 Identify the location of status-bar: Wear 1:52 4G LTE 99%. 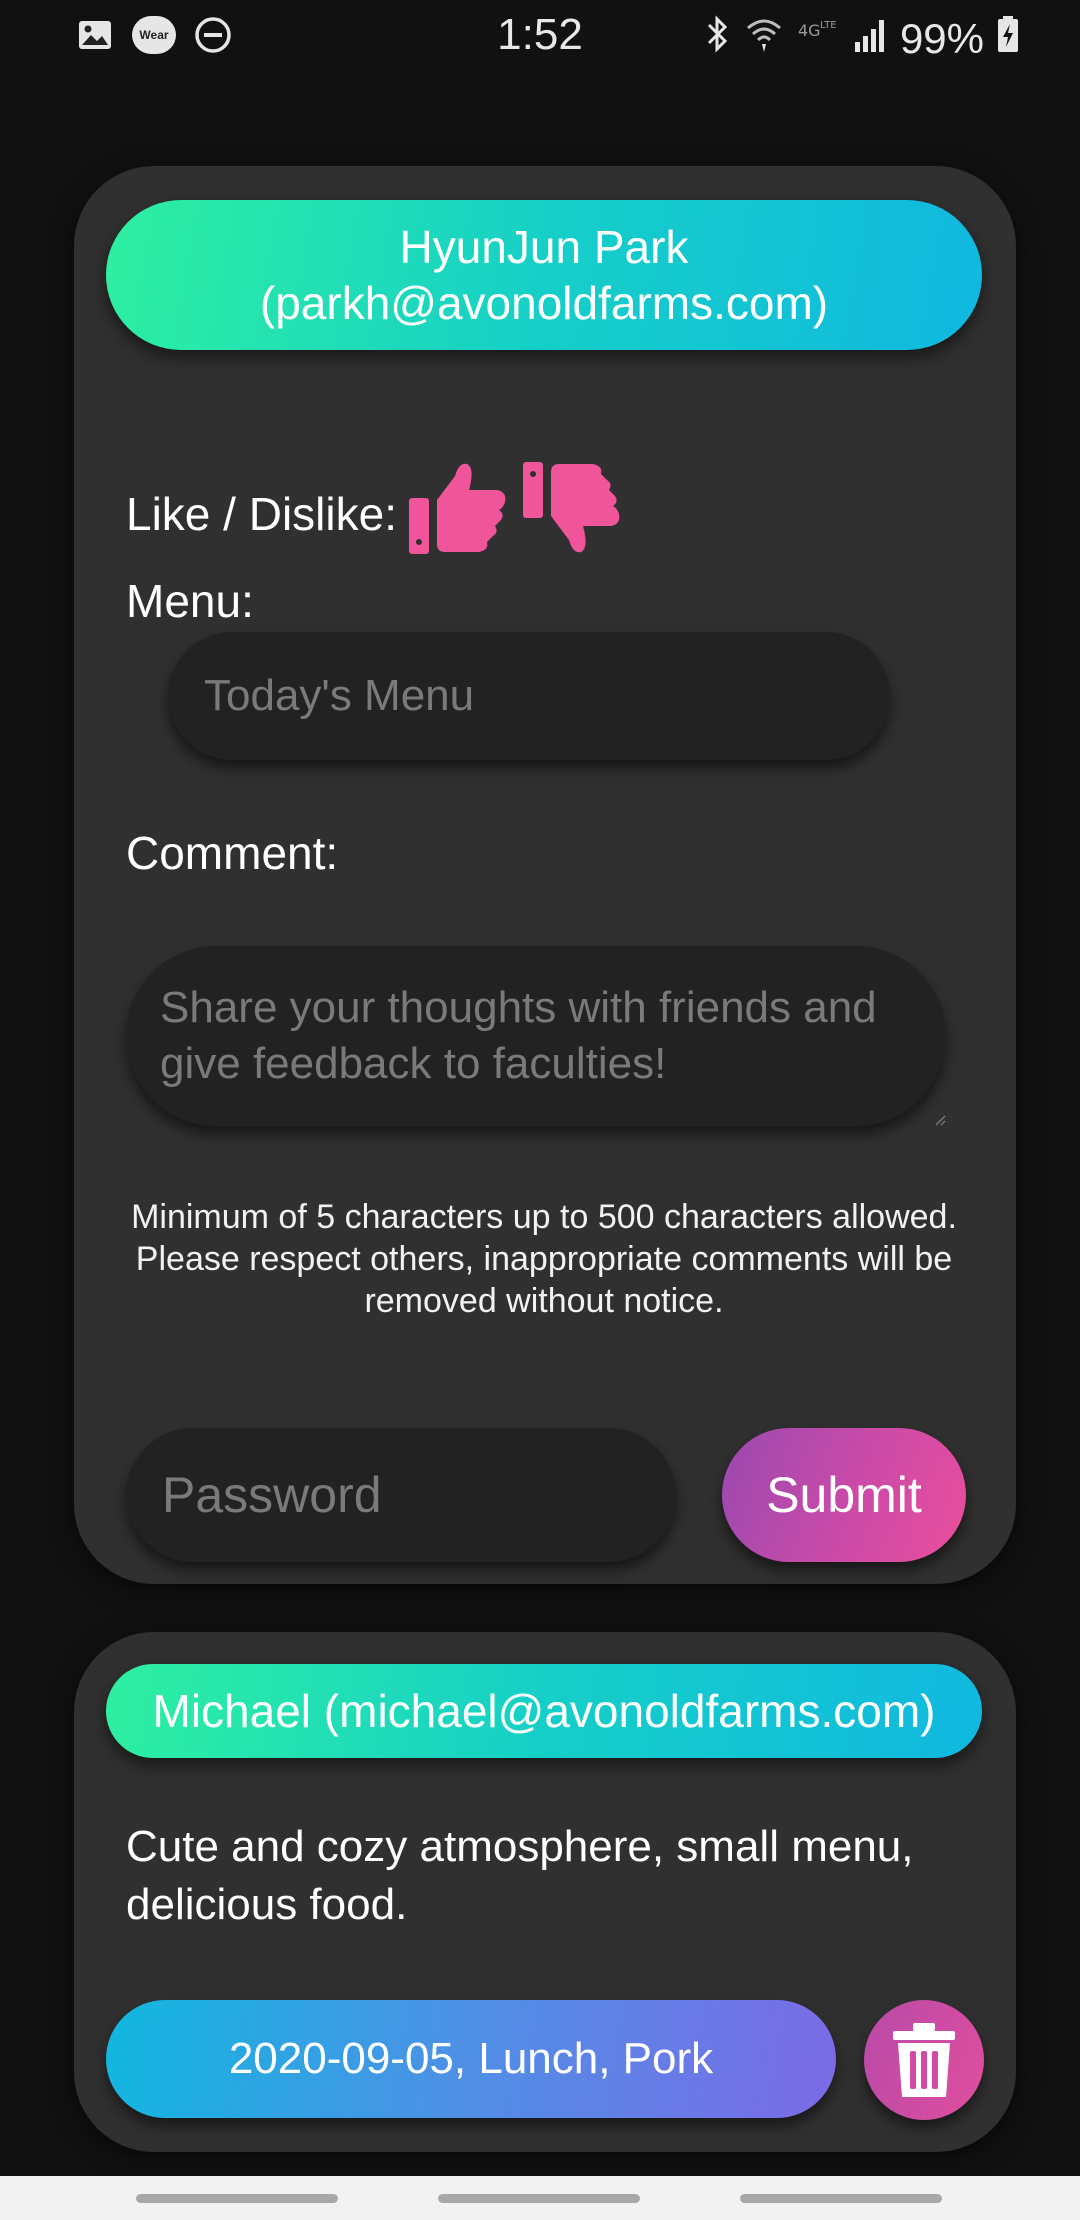
(540, 36).